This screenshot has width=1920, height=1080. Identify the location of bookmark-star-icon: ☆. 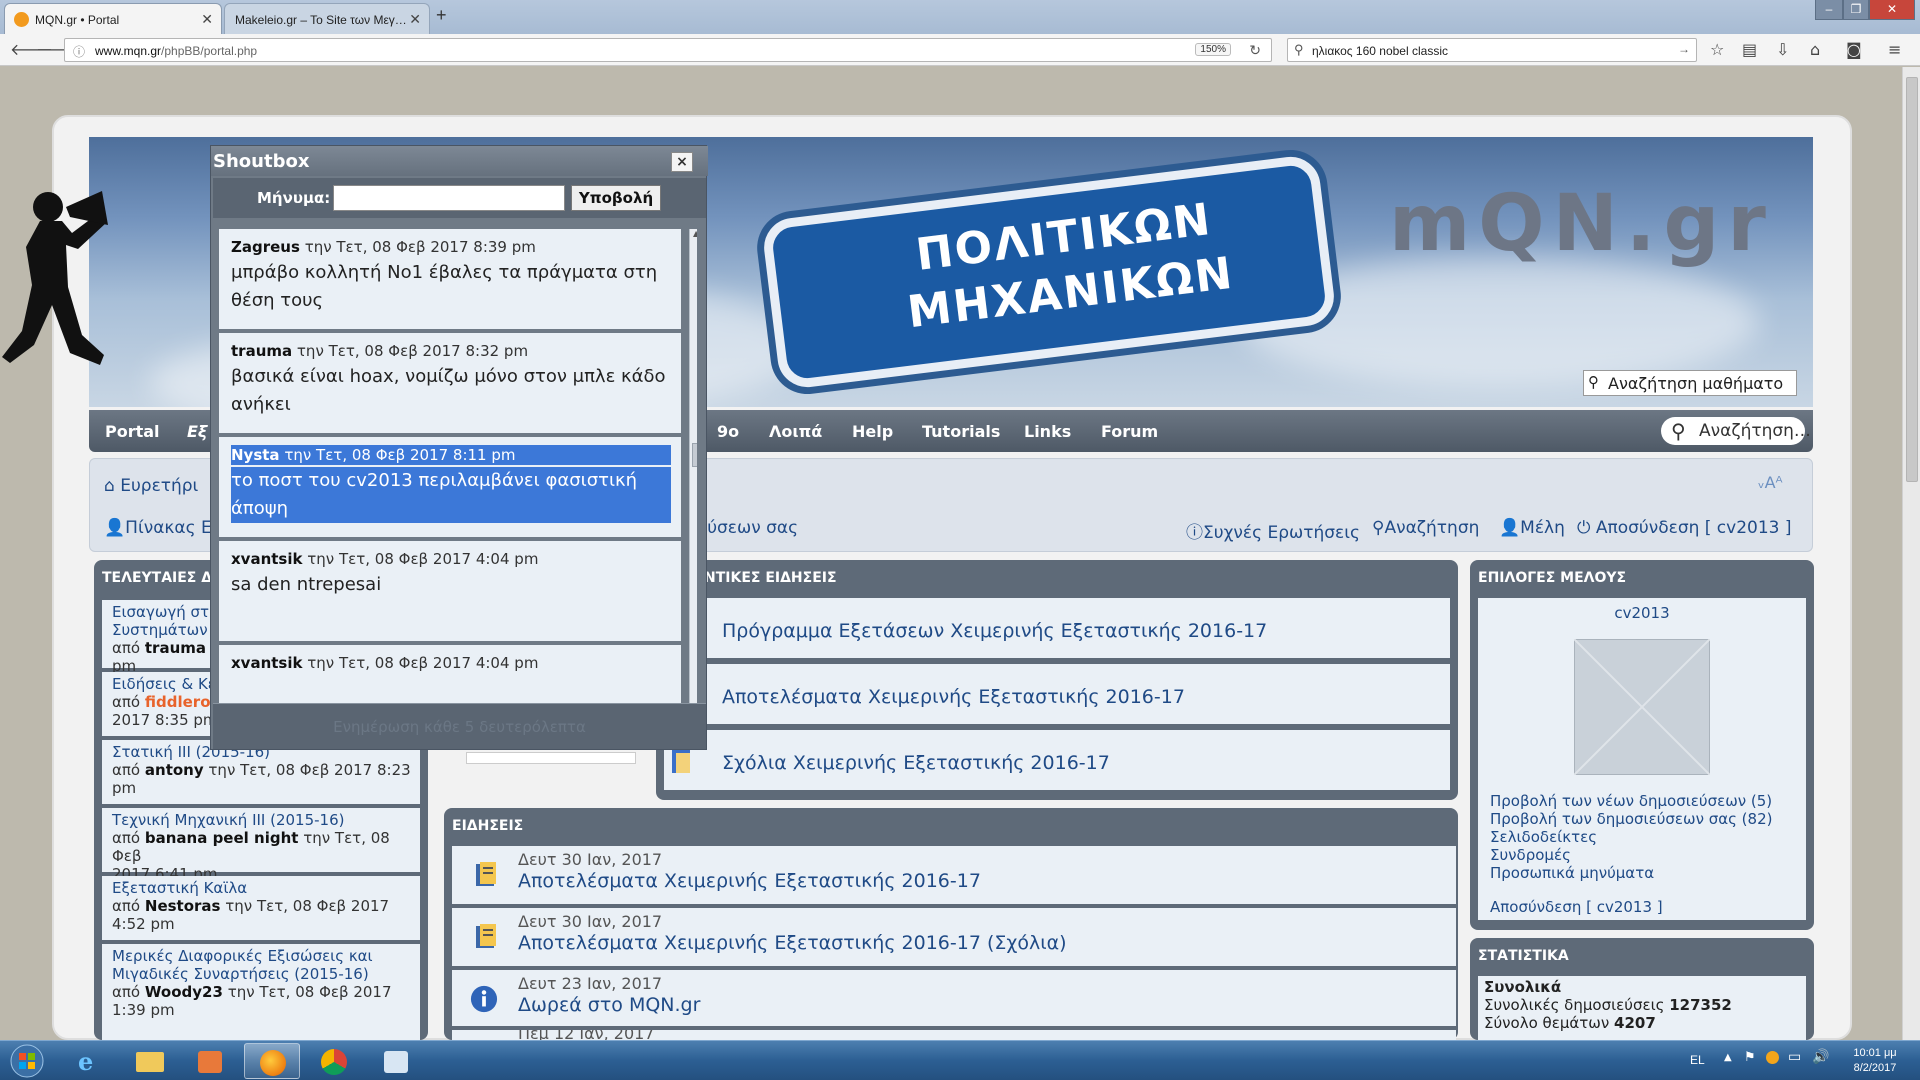
(1717, 49).